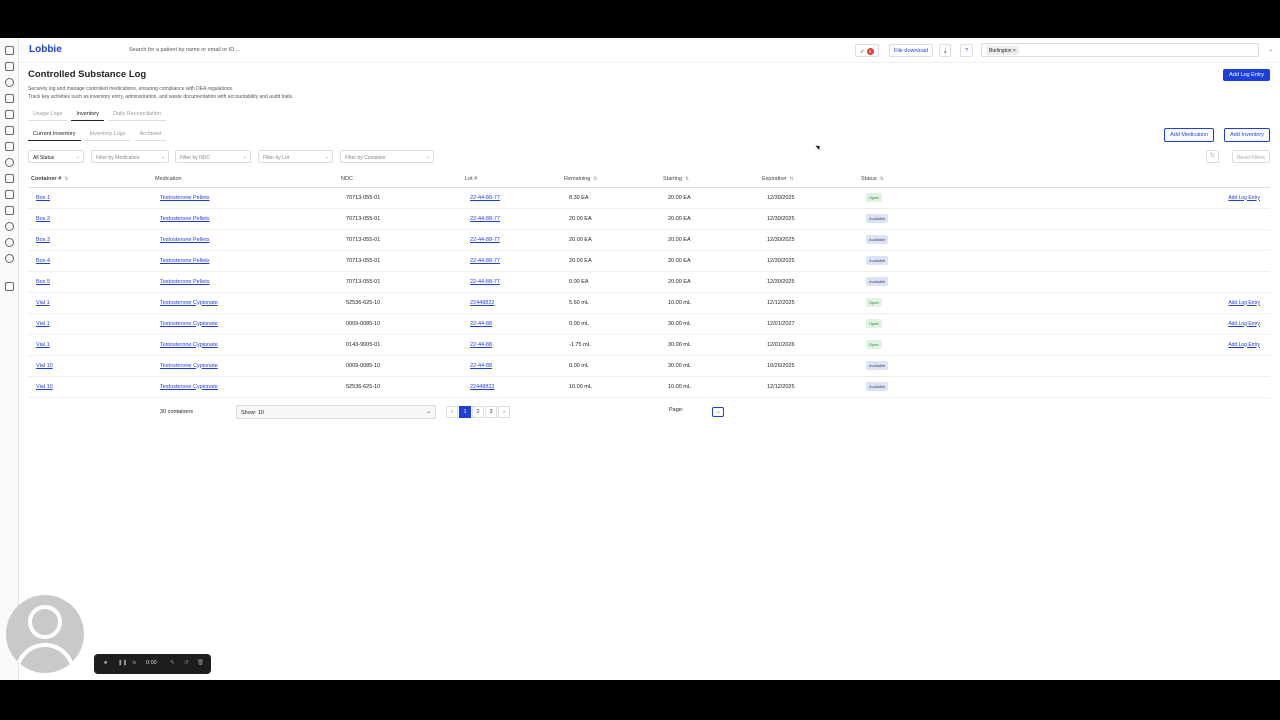  I want to click on ndc-filter: Filter by NDC ⌄, so click(213, 156).